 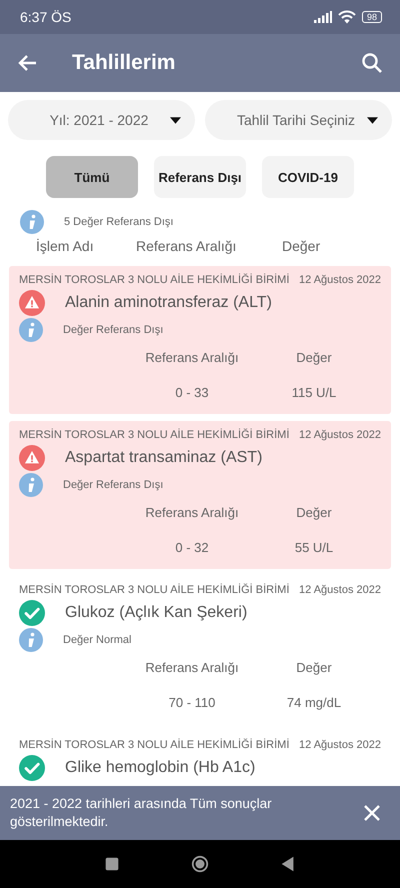 What do you see at coordinates (46, 17) in the screenshot?
I see `status-time: 6:37 ÖS` at bounding box center [46, 17].